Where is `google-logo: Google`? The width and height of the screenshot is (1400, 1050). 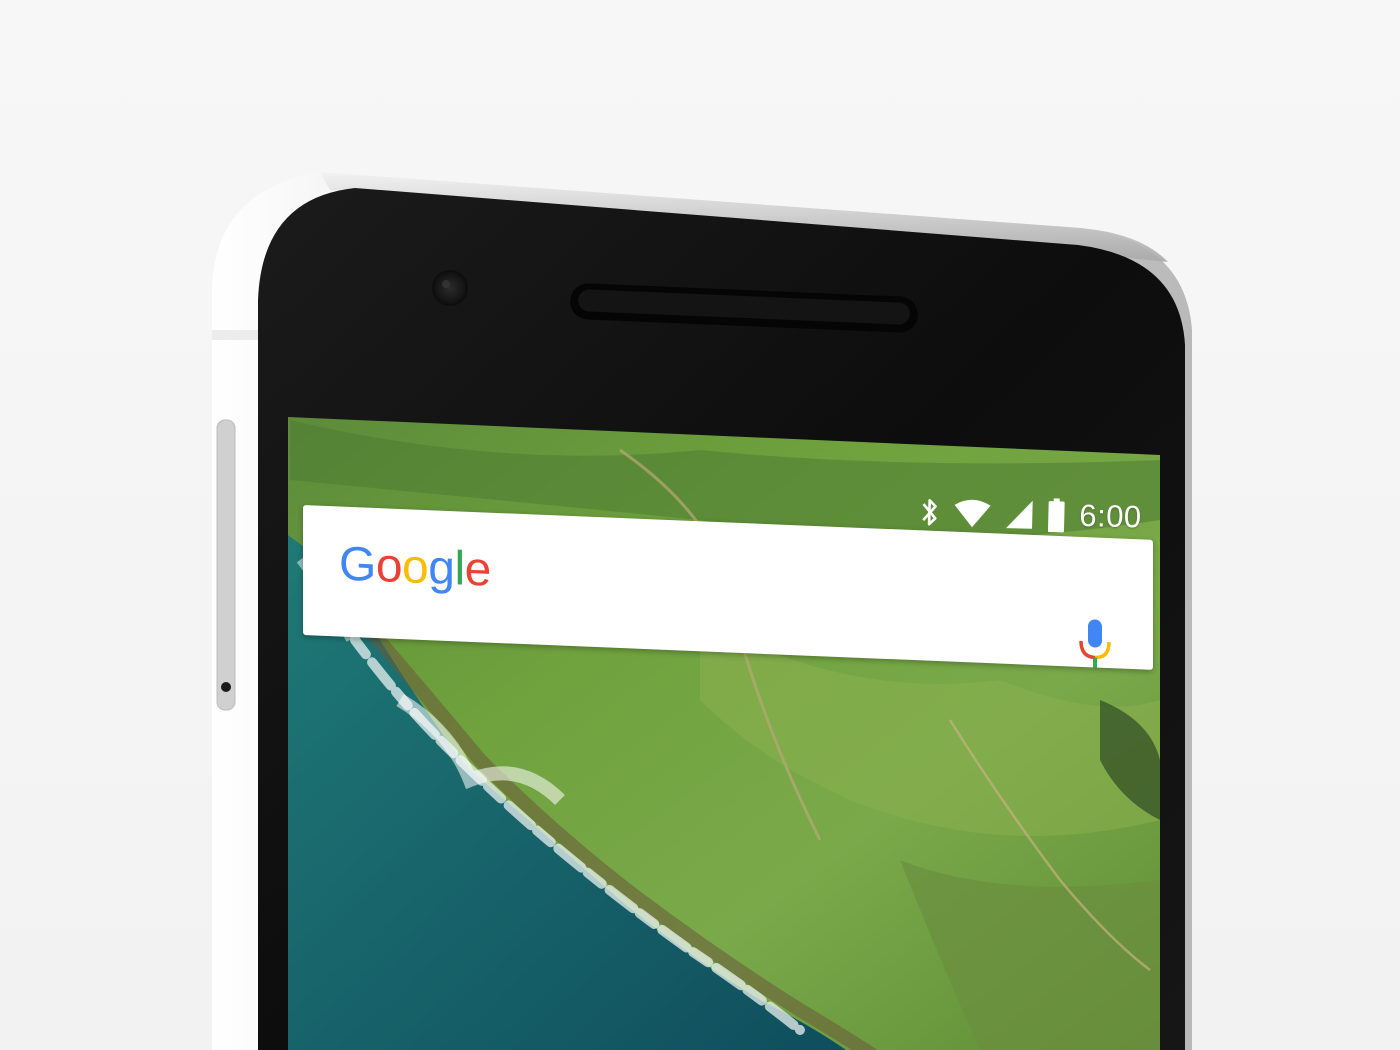
google-logo: Google is located at coordinates (415, 567).